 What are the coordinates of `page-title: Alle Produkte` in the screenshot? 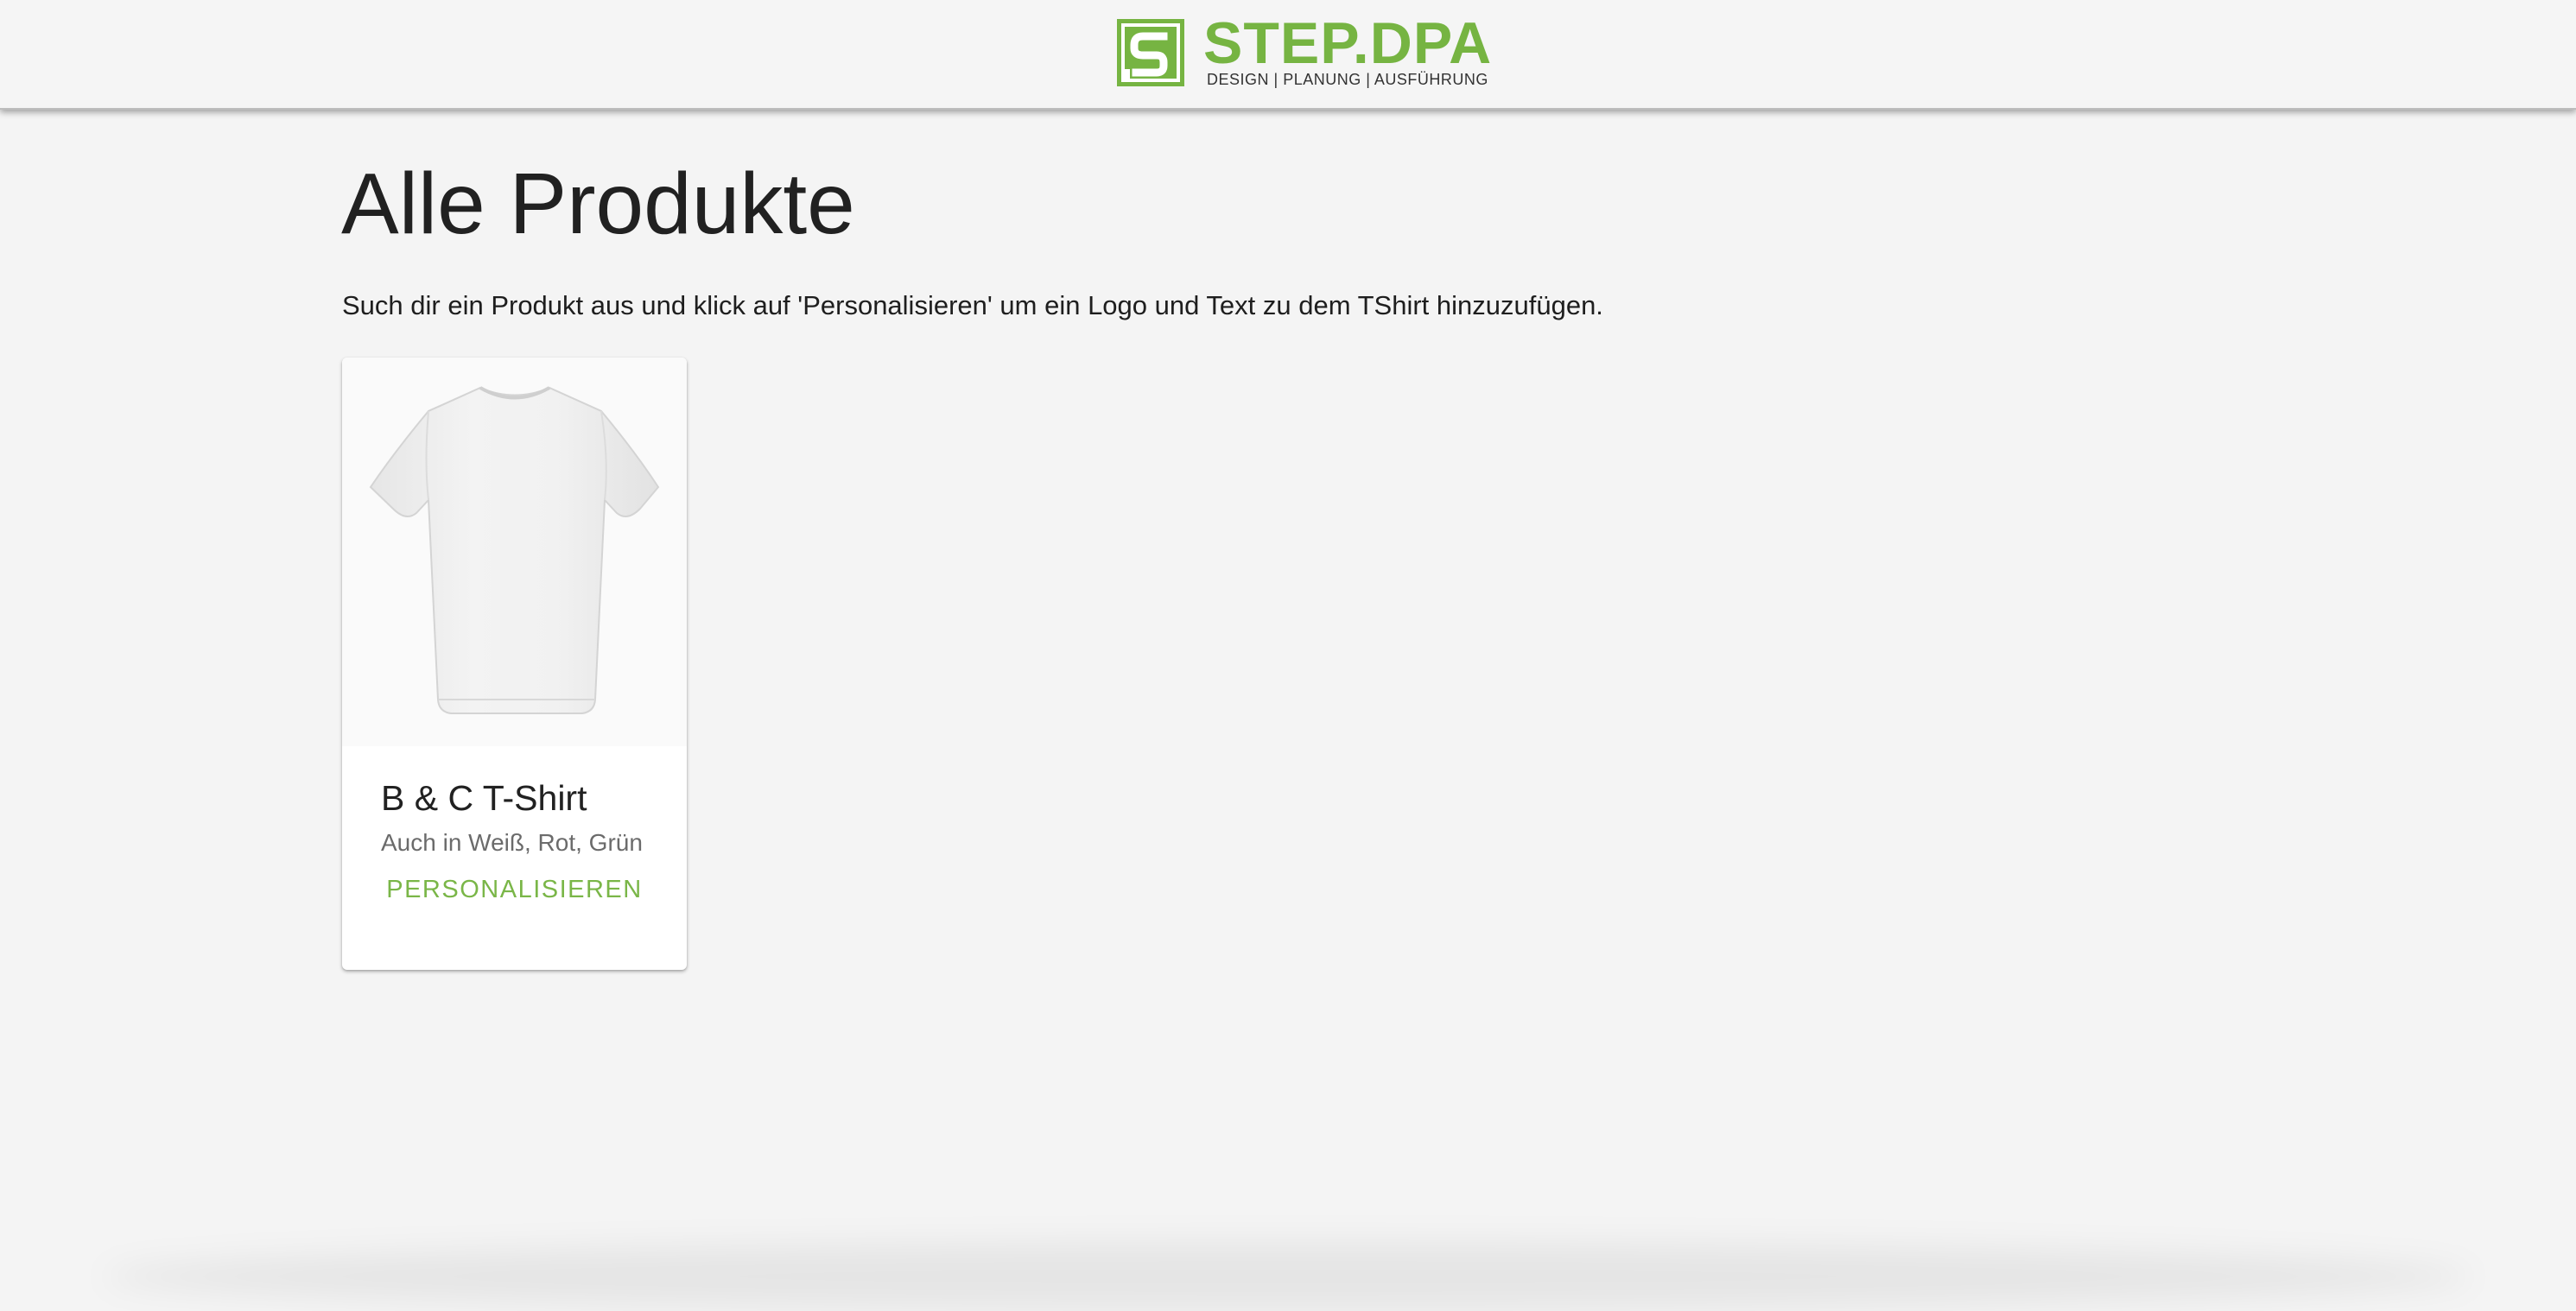 It's located at (598, 204).